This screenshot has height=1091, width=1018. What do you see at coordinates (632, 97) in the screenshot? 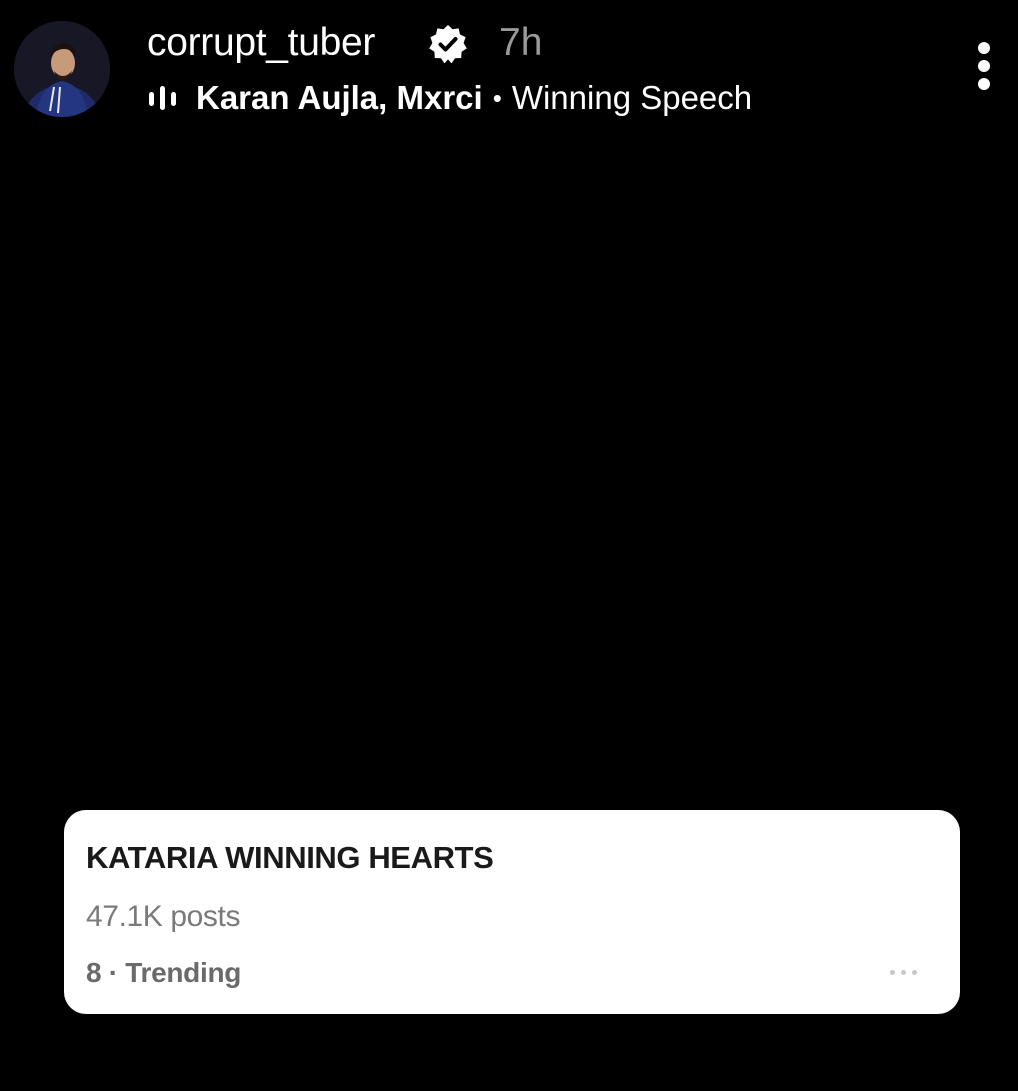
I see `music-song-title: Winning Speech` at bounding box center [632, 97].